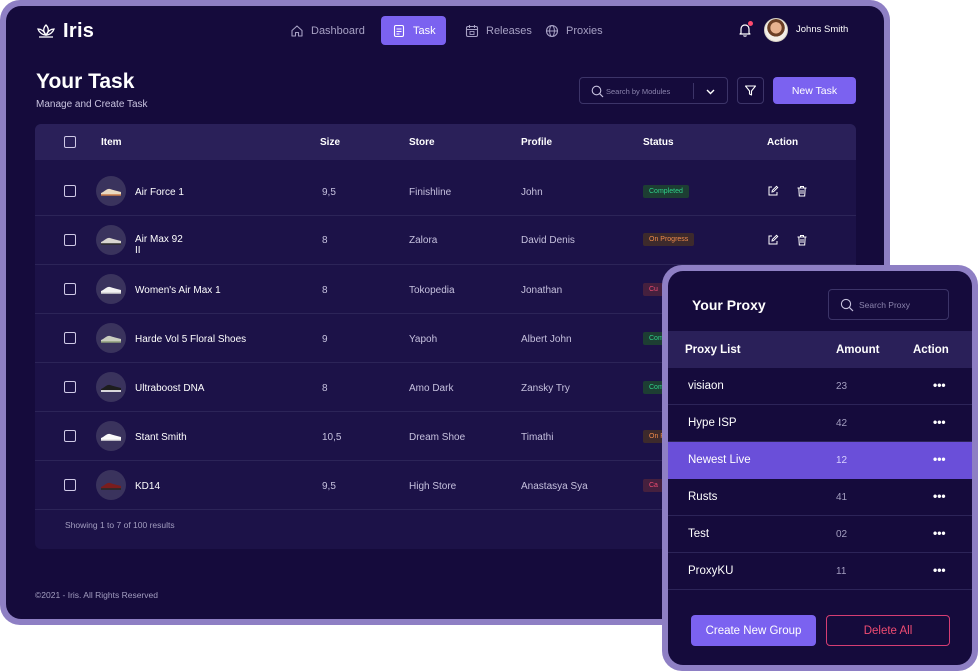  I want to click on status-badge: Ca, so click(653, 485).